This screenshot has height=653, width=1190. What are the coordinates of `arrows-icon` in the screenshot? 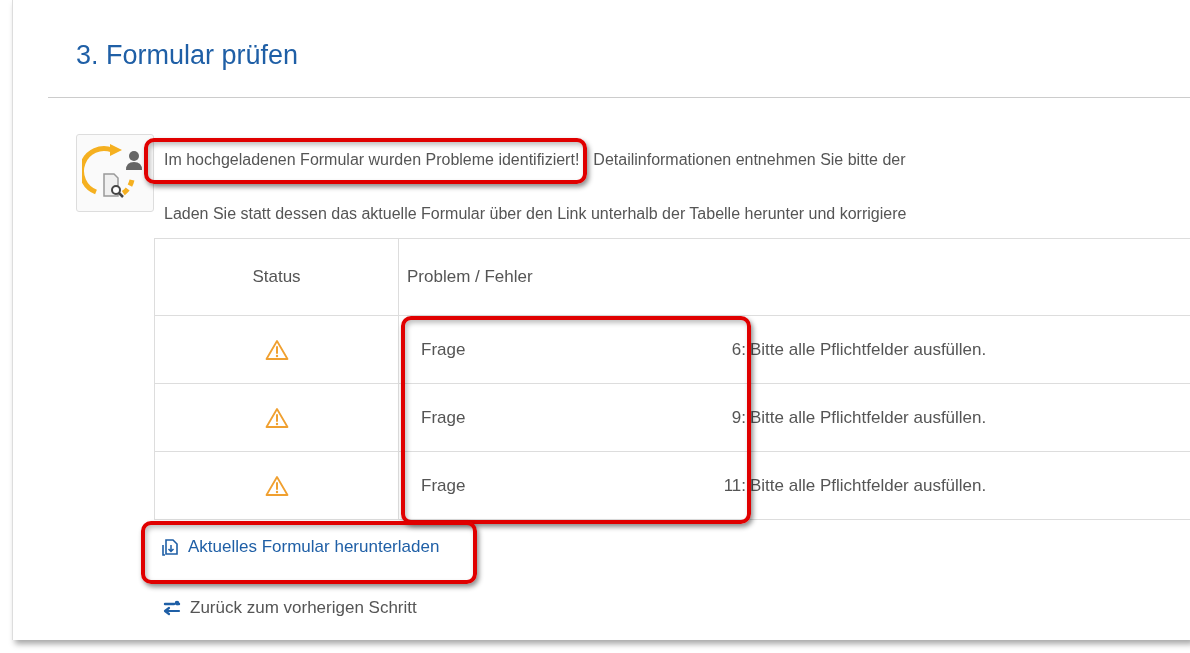 It's located at (172, 608).